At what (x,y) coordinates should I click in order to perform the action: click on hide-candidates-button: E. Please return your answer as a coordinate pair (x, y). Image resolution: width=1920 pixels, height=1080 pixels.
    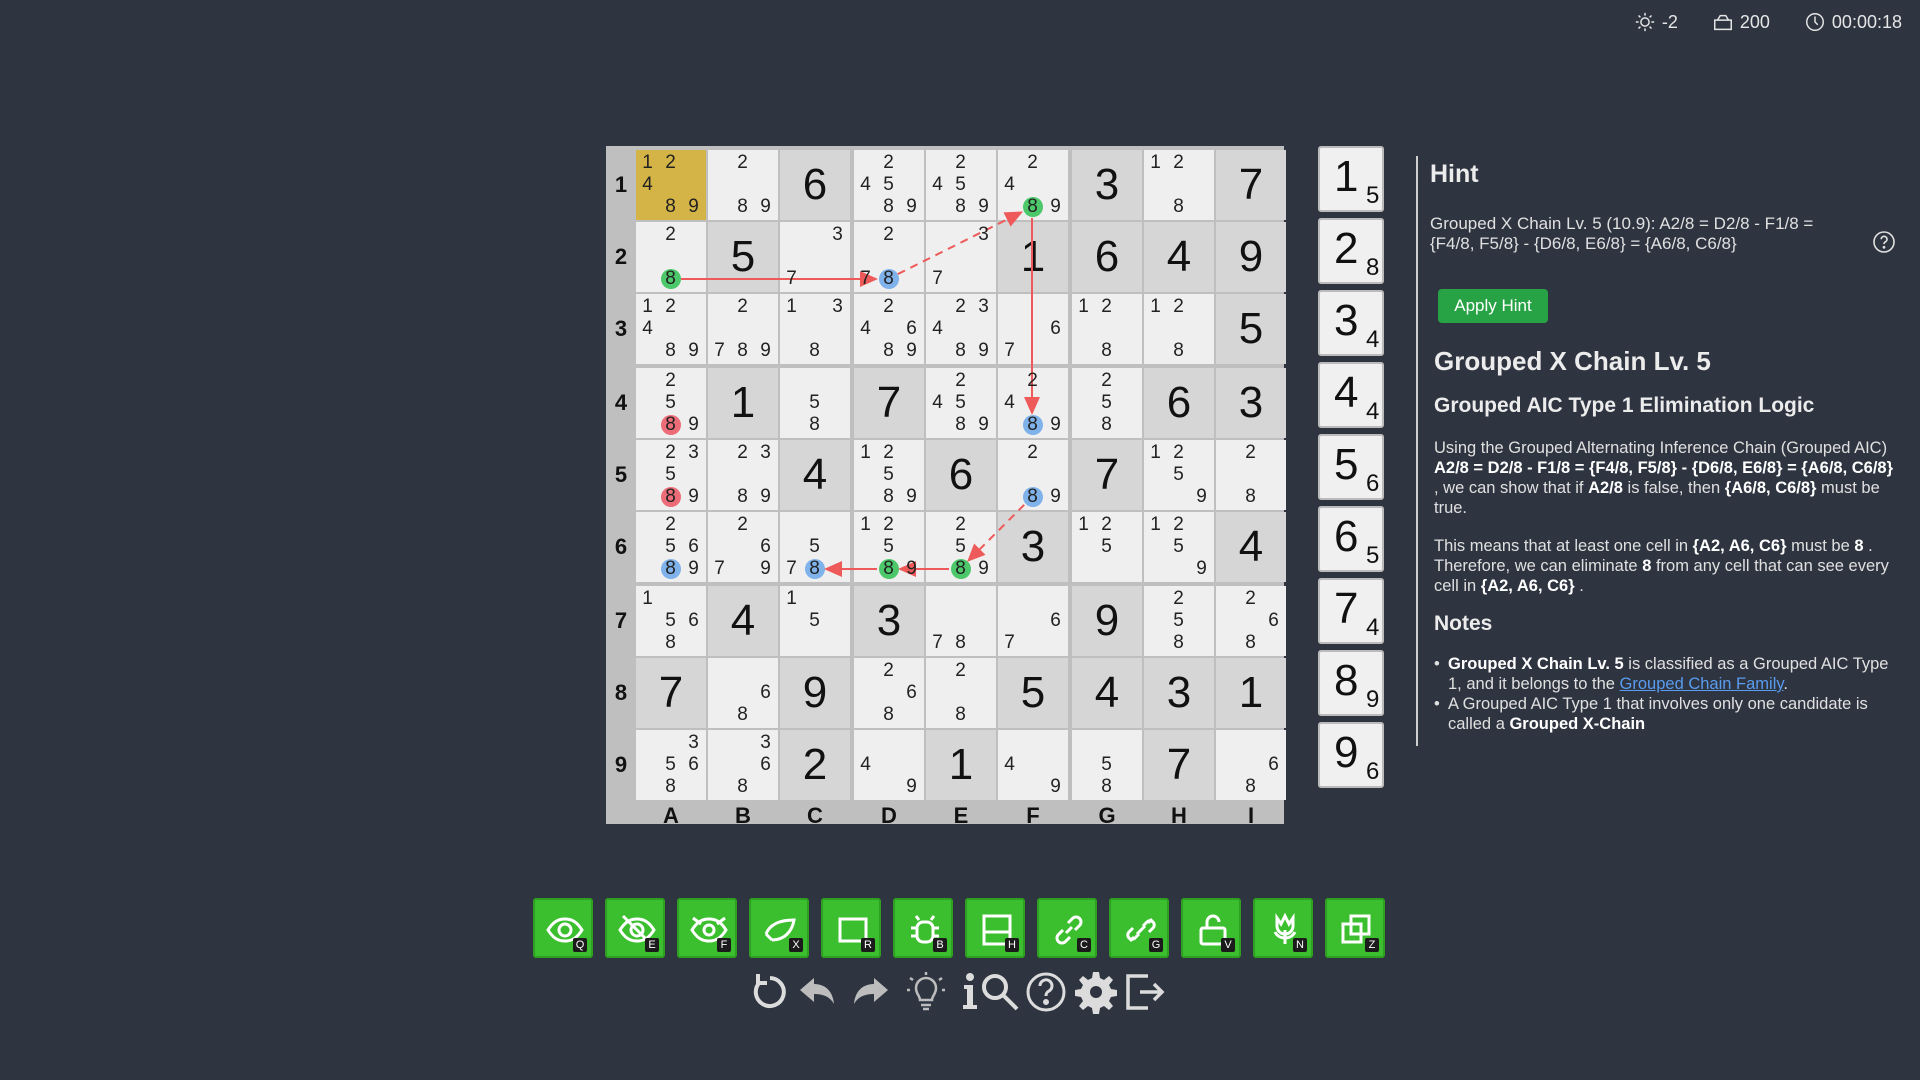
    Looking at the image, I should click on (635, 928).